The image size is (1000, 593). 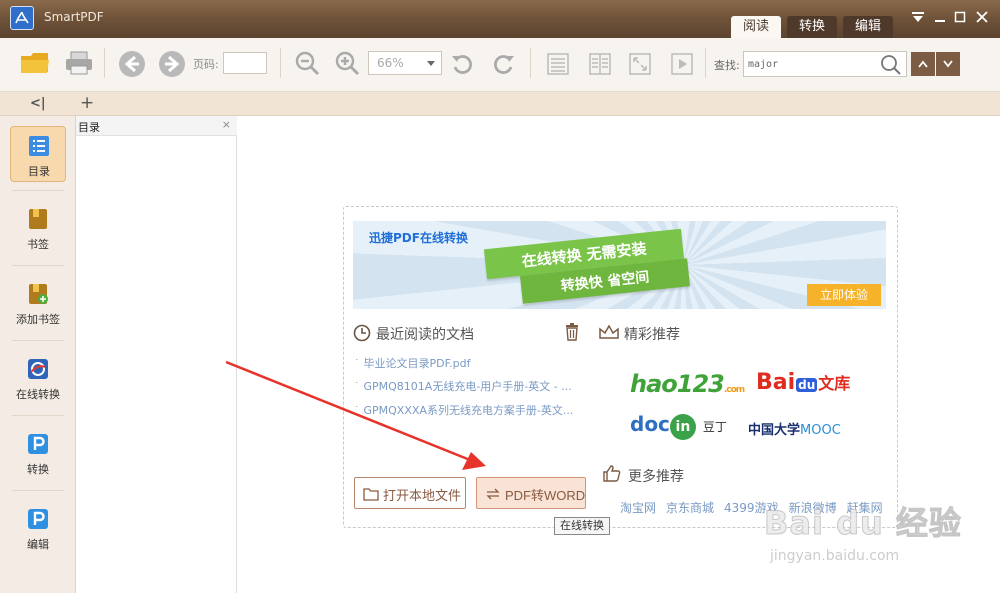 I want to click on baidu-jingyan-watermark: Bai du 经验 jingyan.baidu.com, so click(x=865, y=530).